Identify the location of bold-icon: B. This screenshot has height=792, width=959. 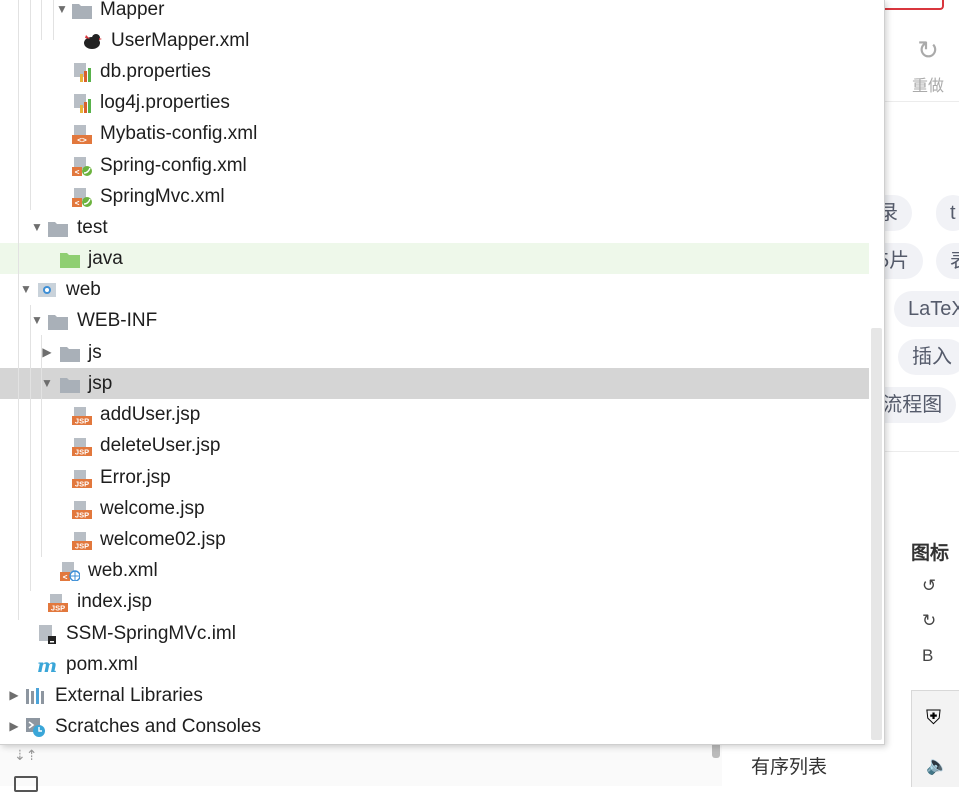
(927, 656).